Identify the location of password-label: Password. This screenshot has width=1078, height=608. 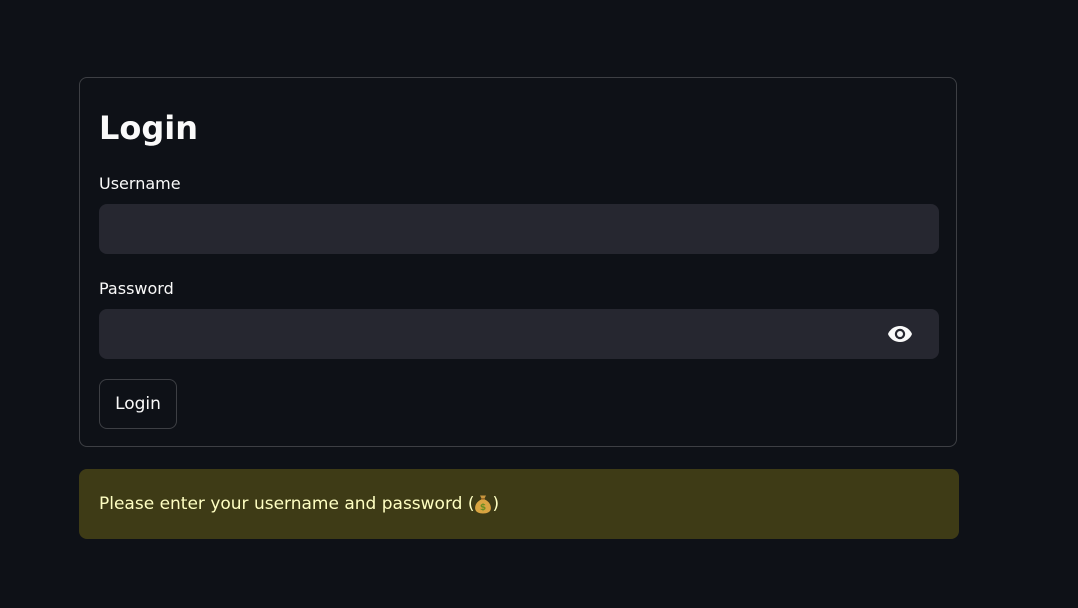
(136, 288).